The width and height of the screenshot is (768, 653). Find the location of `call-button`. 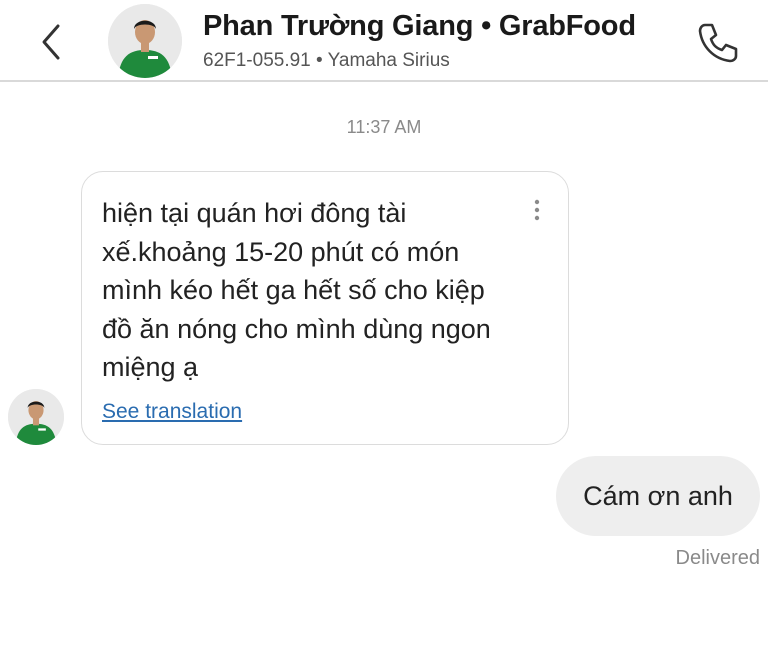

call-button is located at coordinates (718, 42).